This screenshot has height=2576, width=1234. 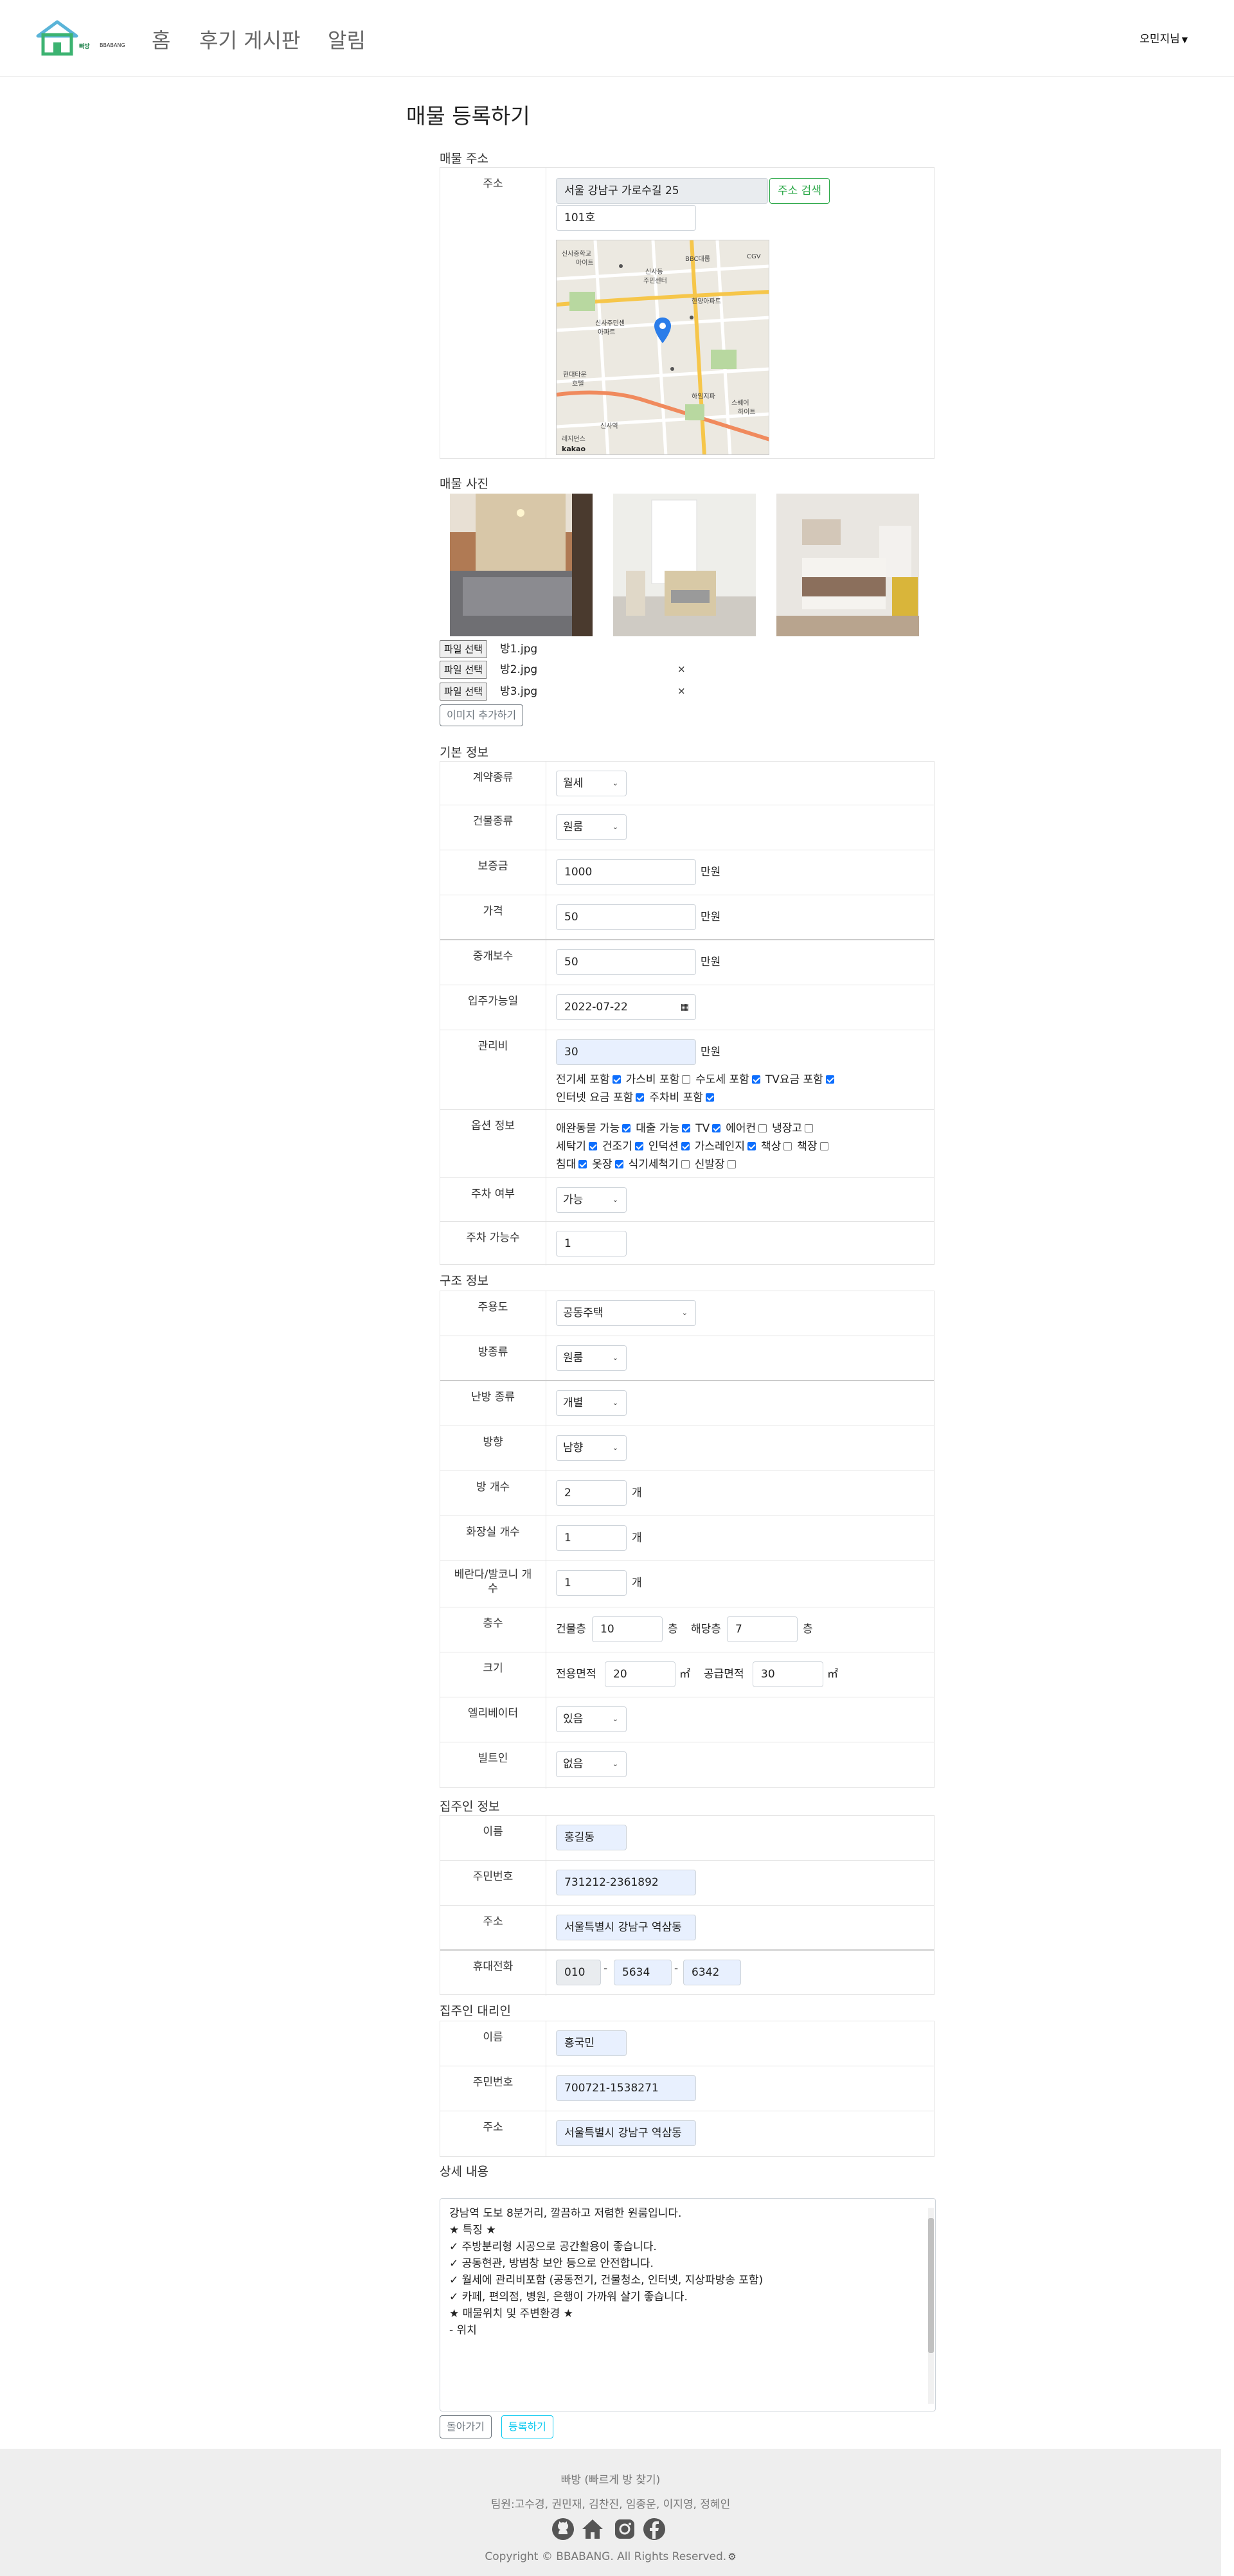 What do you see at coordinates (771, 1146) in the screenshot?
I see `option-desk-label: 책상` at bounding box center [771, 1146].